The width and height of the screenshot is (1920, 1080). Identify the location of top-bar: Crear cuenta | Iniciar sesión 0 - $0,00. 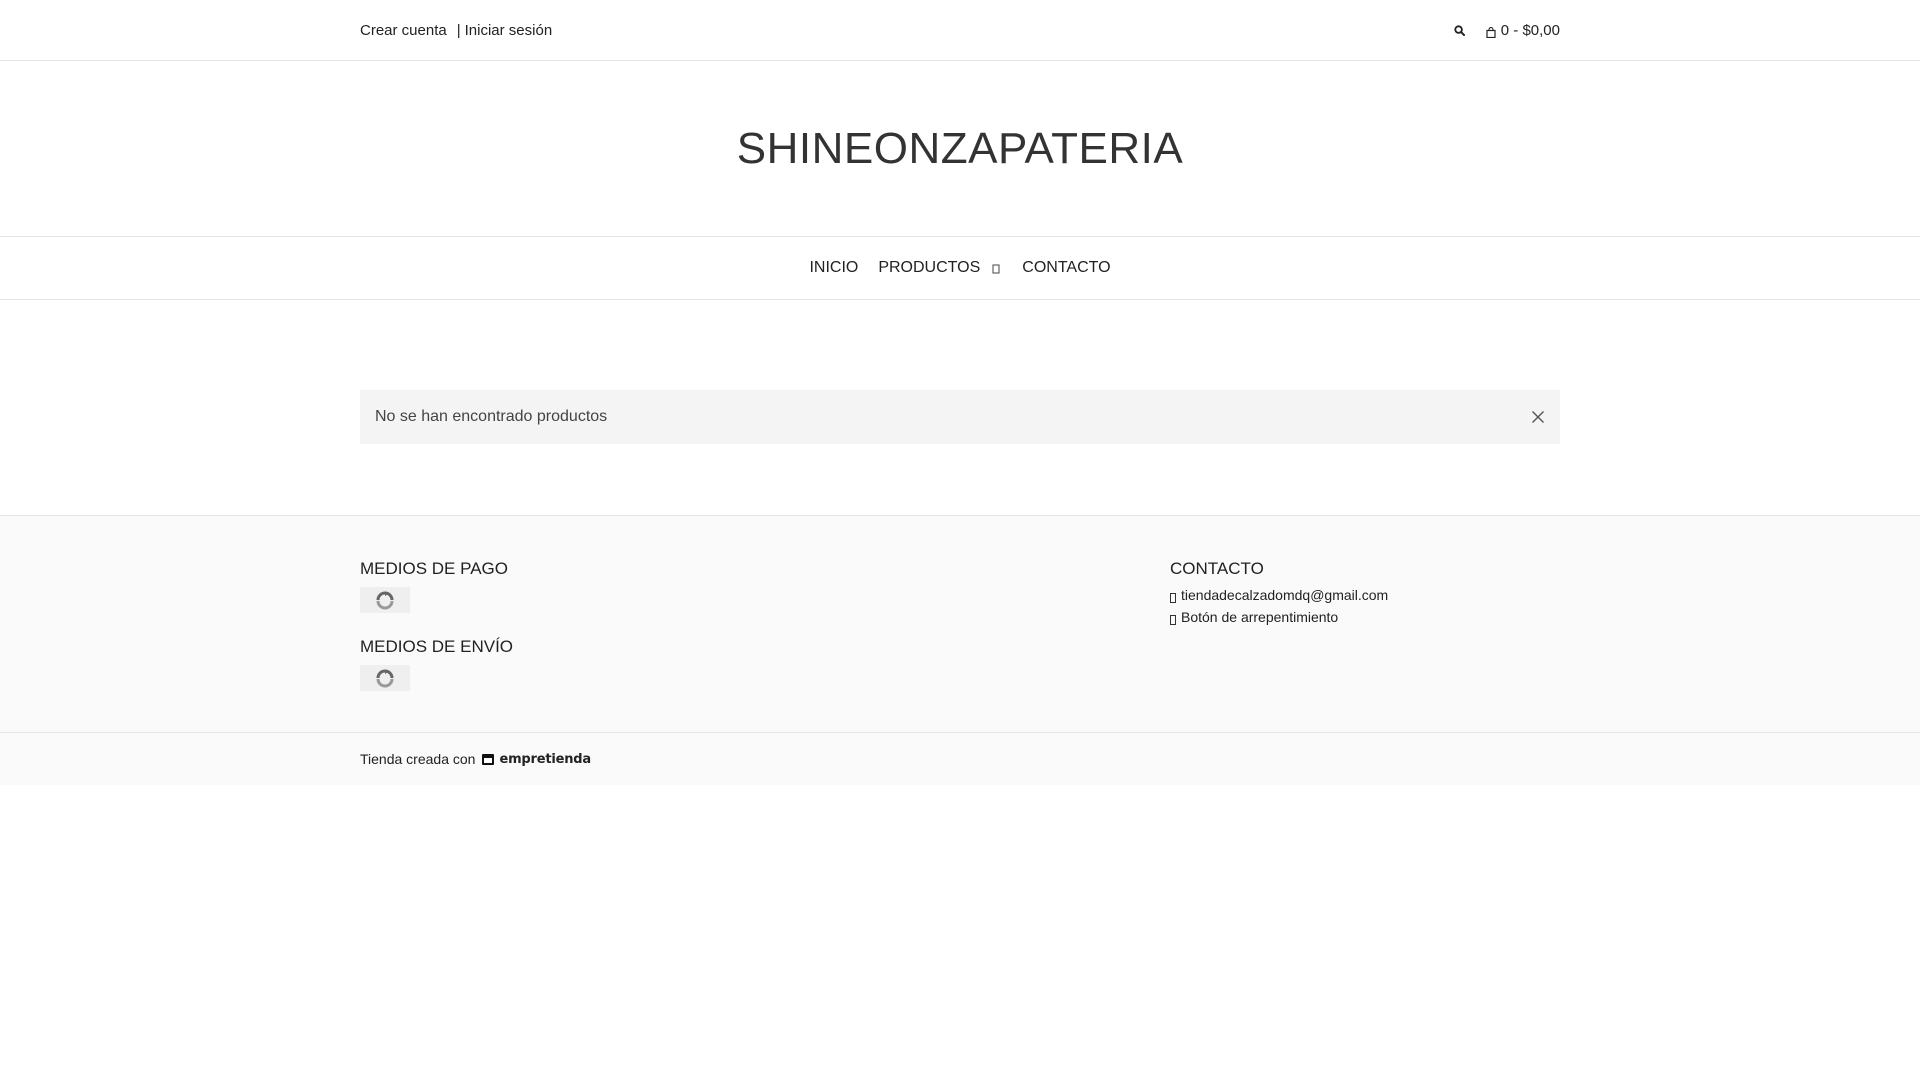
(960, 30).